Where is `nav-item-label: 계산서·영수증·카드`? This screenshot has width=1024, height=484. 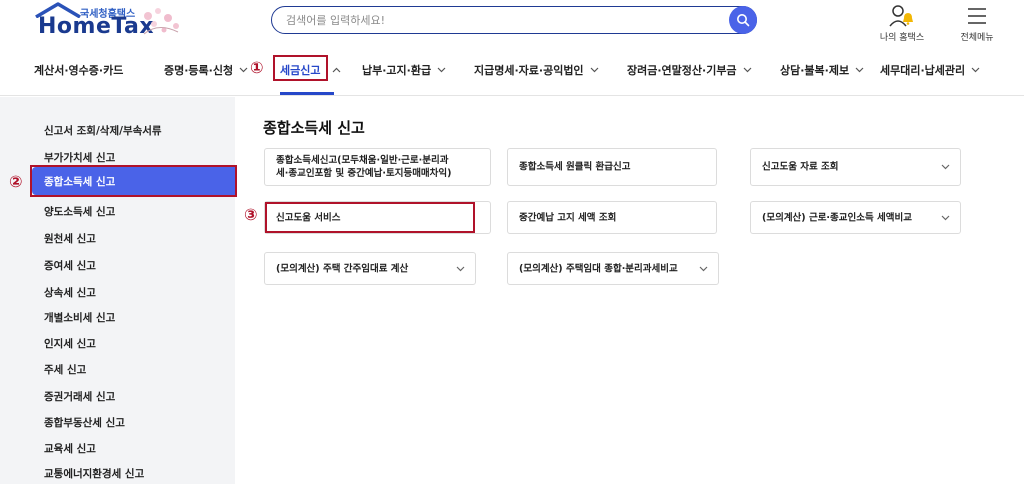
nav-item-label: 계산서·영수증·카드 is located at coordinates (79, 70).